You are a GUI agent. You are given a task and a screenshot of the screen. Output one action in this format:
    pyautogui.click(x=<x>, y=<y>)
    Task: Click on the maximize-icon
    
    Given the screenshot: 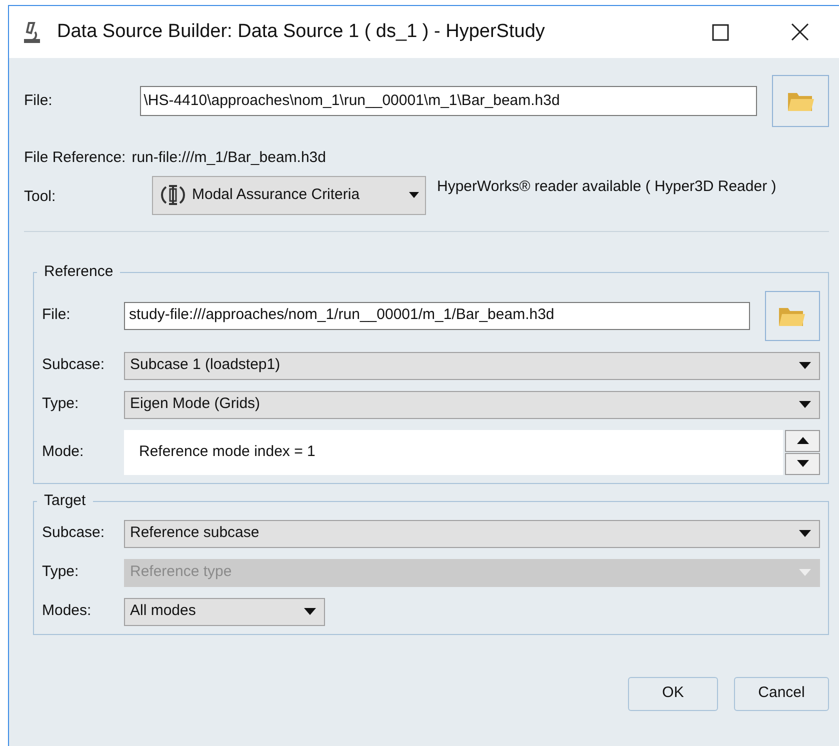 What is the action you would take?
    pyautogui.click(x=720, y=32)
    